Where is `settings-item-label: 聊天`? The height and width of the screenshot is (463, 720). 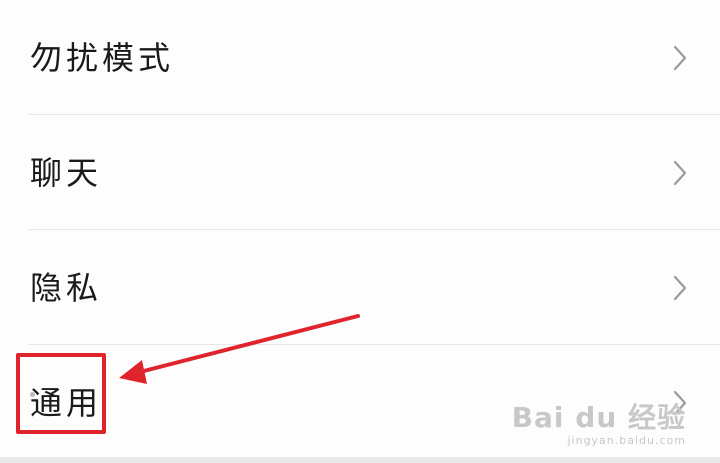
settings-item-label: 聊天 is located at coordinates (66, 172).